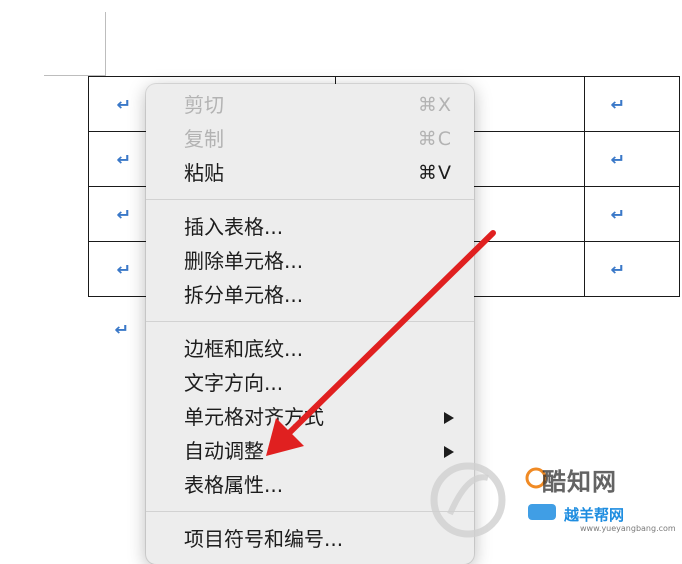 The image size is (682, 564). I want to click on menu-item-cell-alignment: 单元格对齐方式, so click(310, 417).